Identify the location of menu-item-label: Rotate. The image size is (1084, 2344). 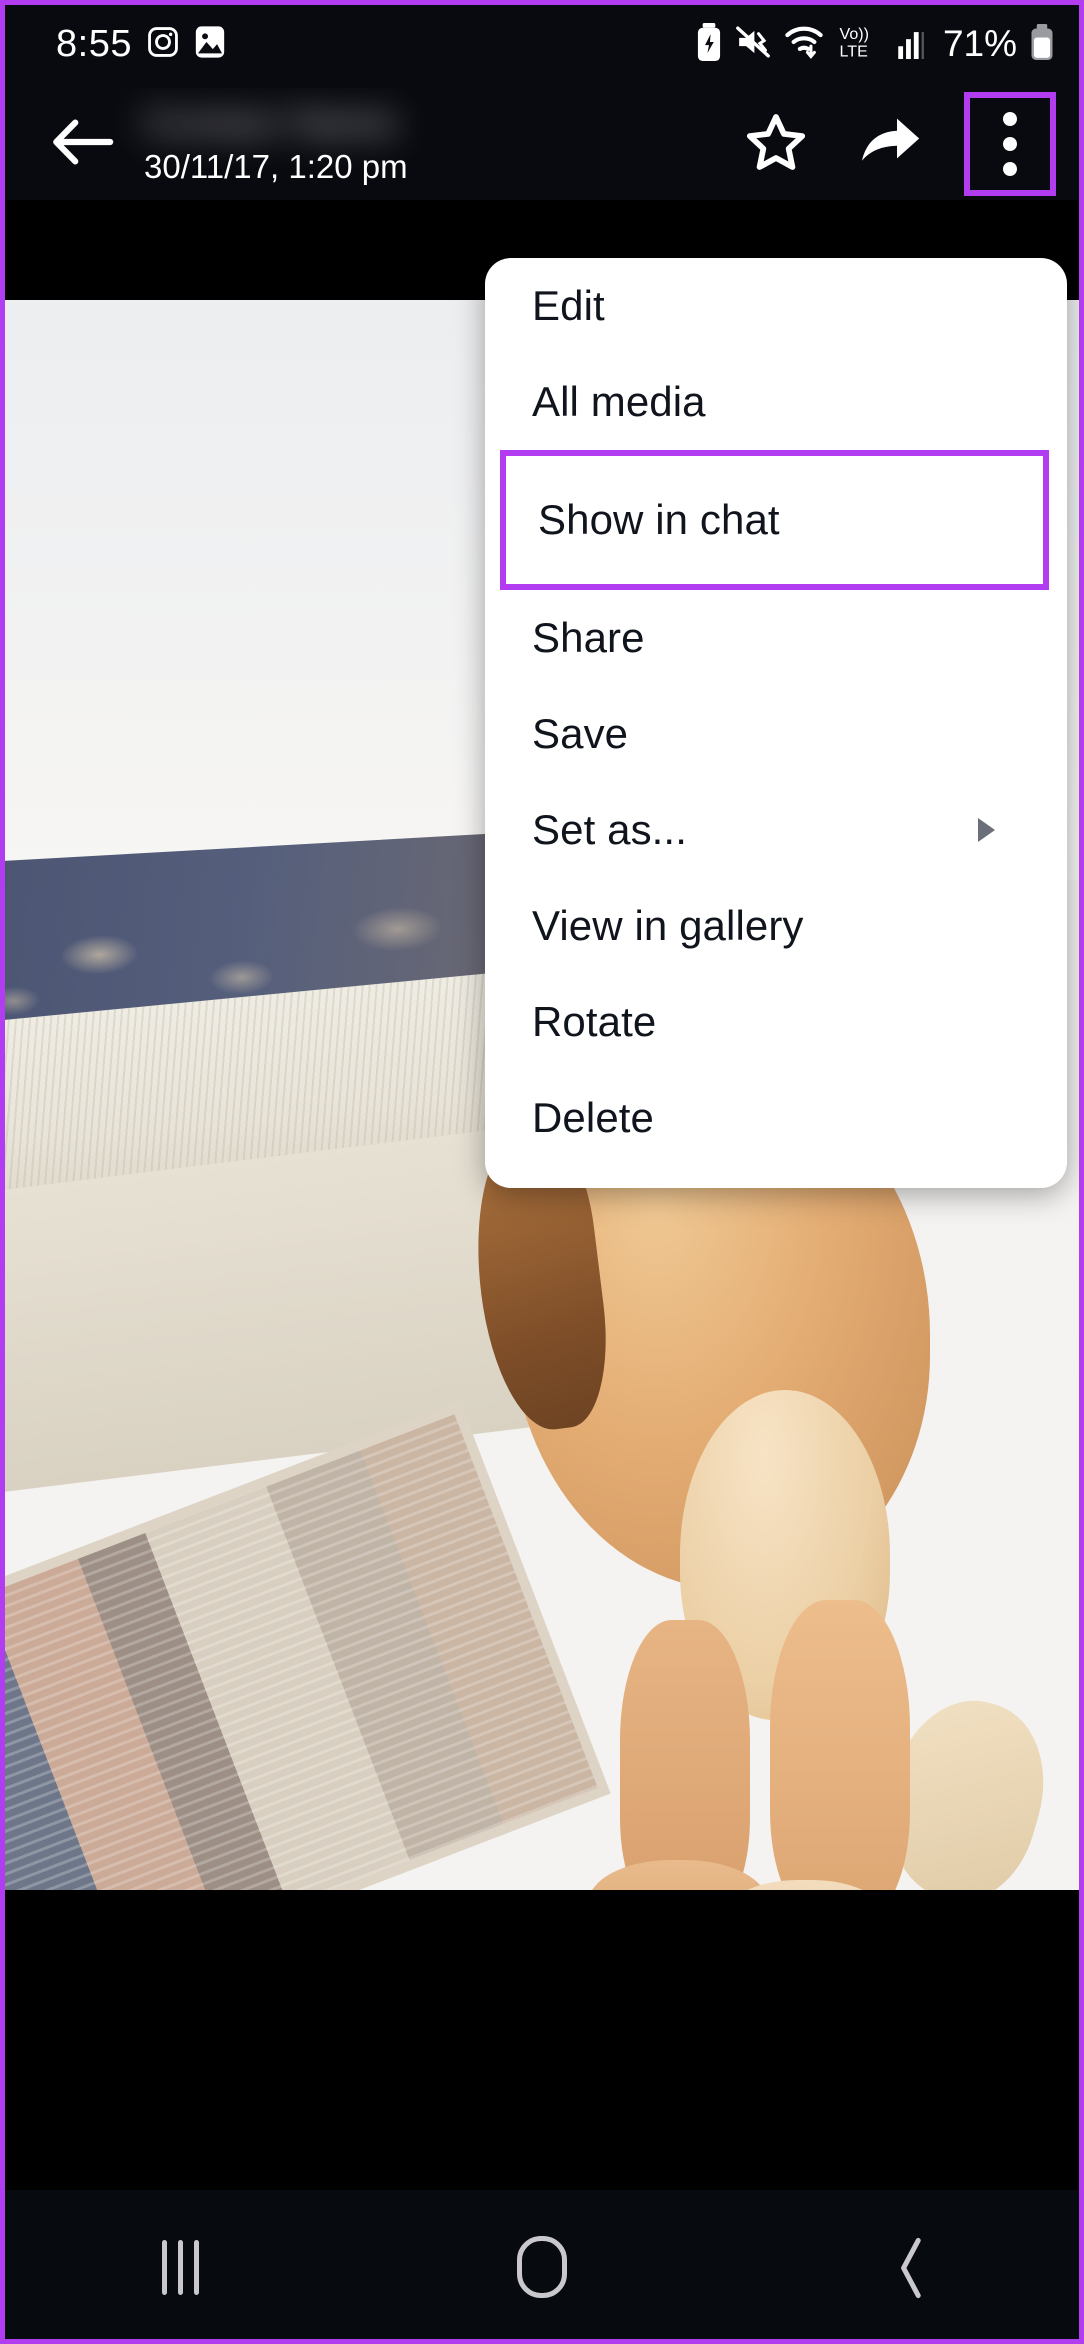
(594, 1021).